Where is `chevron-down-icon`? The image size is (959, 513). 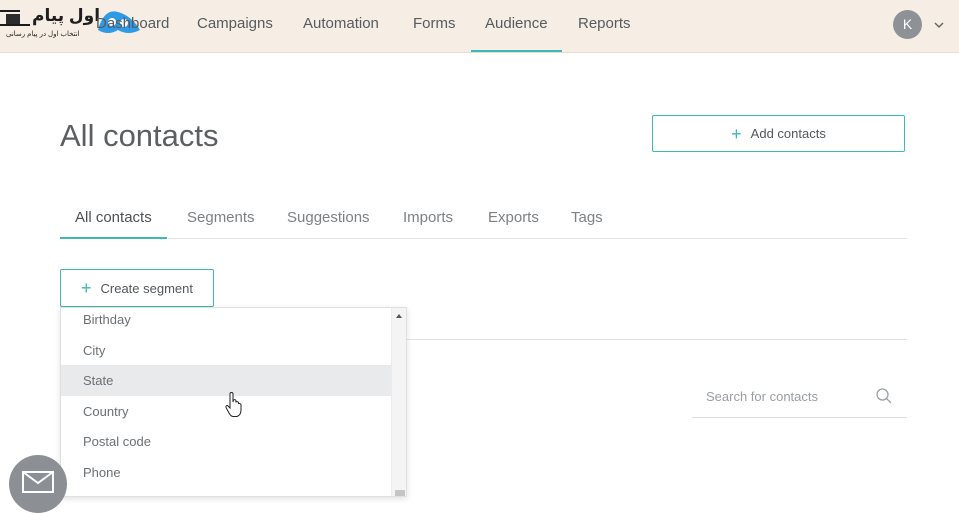
chevron-down-icon is located at coordinates (939, 27).